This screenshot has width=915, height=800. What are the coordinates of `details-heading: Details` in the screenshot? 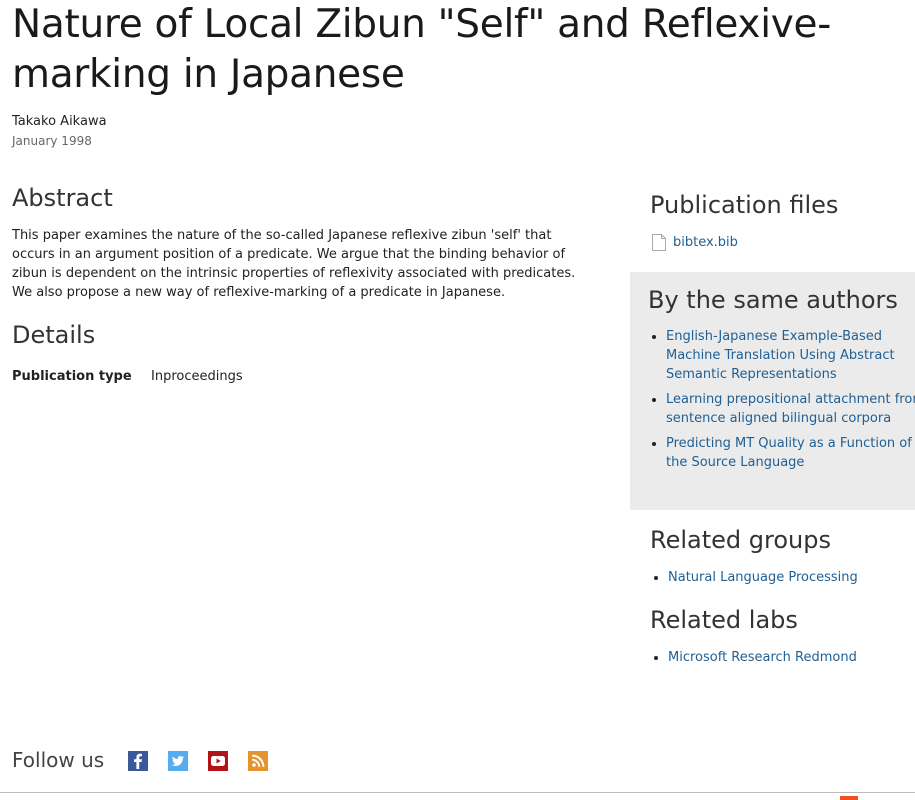 It's located at (54, 335).